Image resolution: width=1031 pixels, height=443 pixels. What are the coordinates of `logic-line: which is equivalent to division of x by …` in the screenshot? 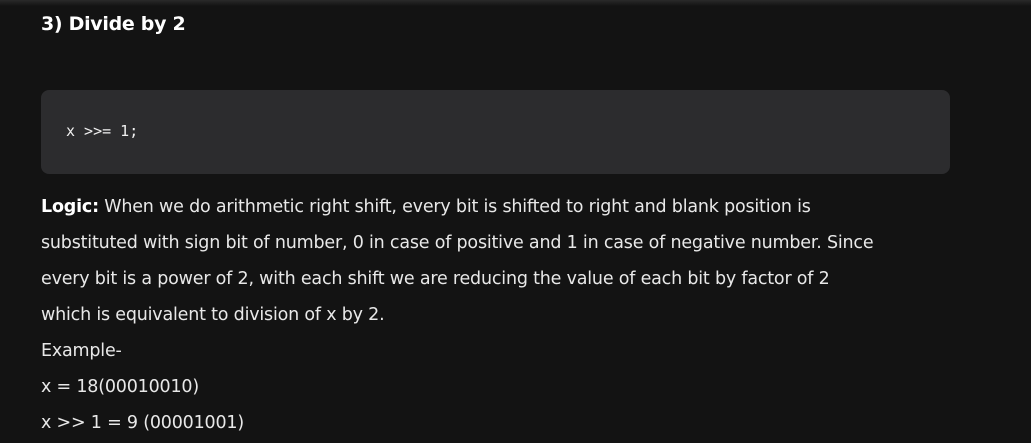 It's located at (213, 315).